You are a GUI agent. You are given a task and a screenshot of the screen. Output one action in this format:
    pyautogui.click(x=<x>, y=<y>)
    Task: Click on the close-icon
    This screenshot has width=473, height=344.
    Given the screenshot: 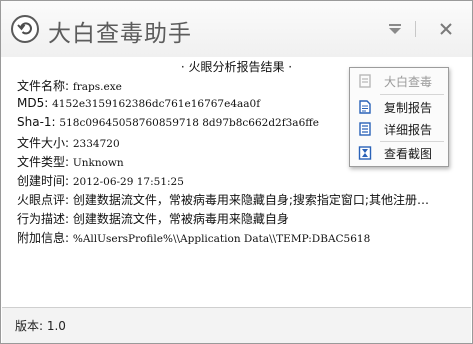 What is the action you would take?
    pyautogui.click(x=446, y=29)
    